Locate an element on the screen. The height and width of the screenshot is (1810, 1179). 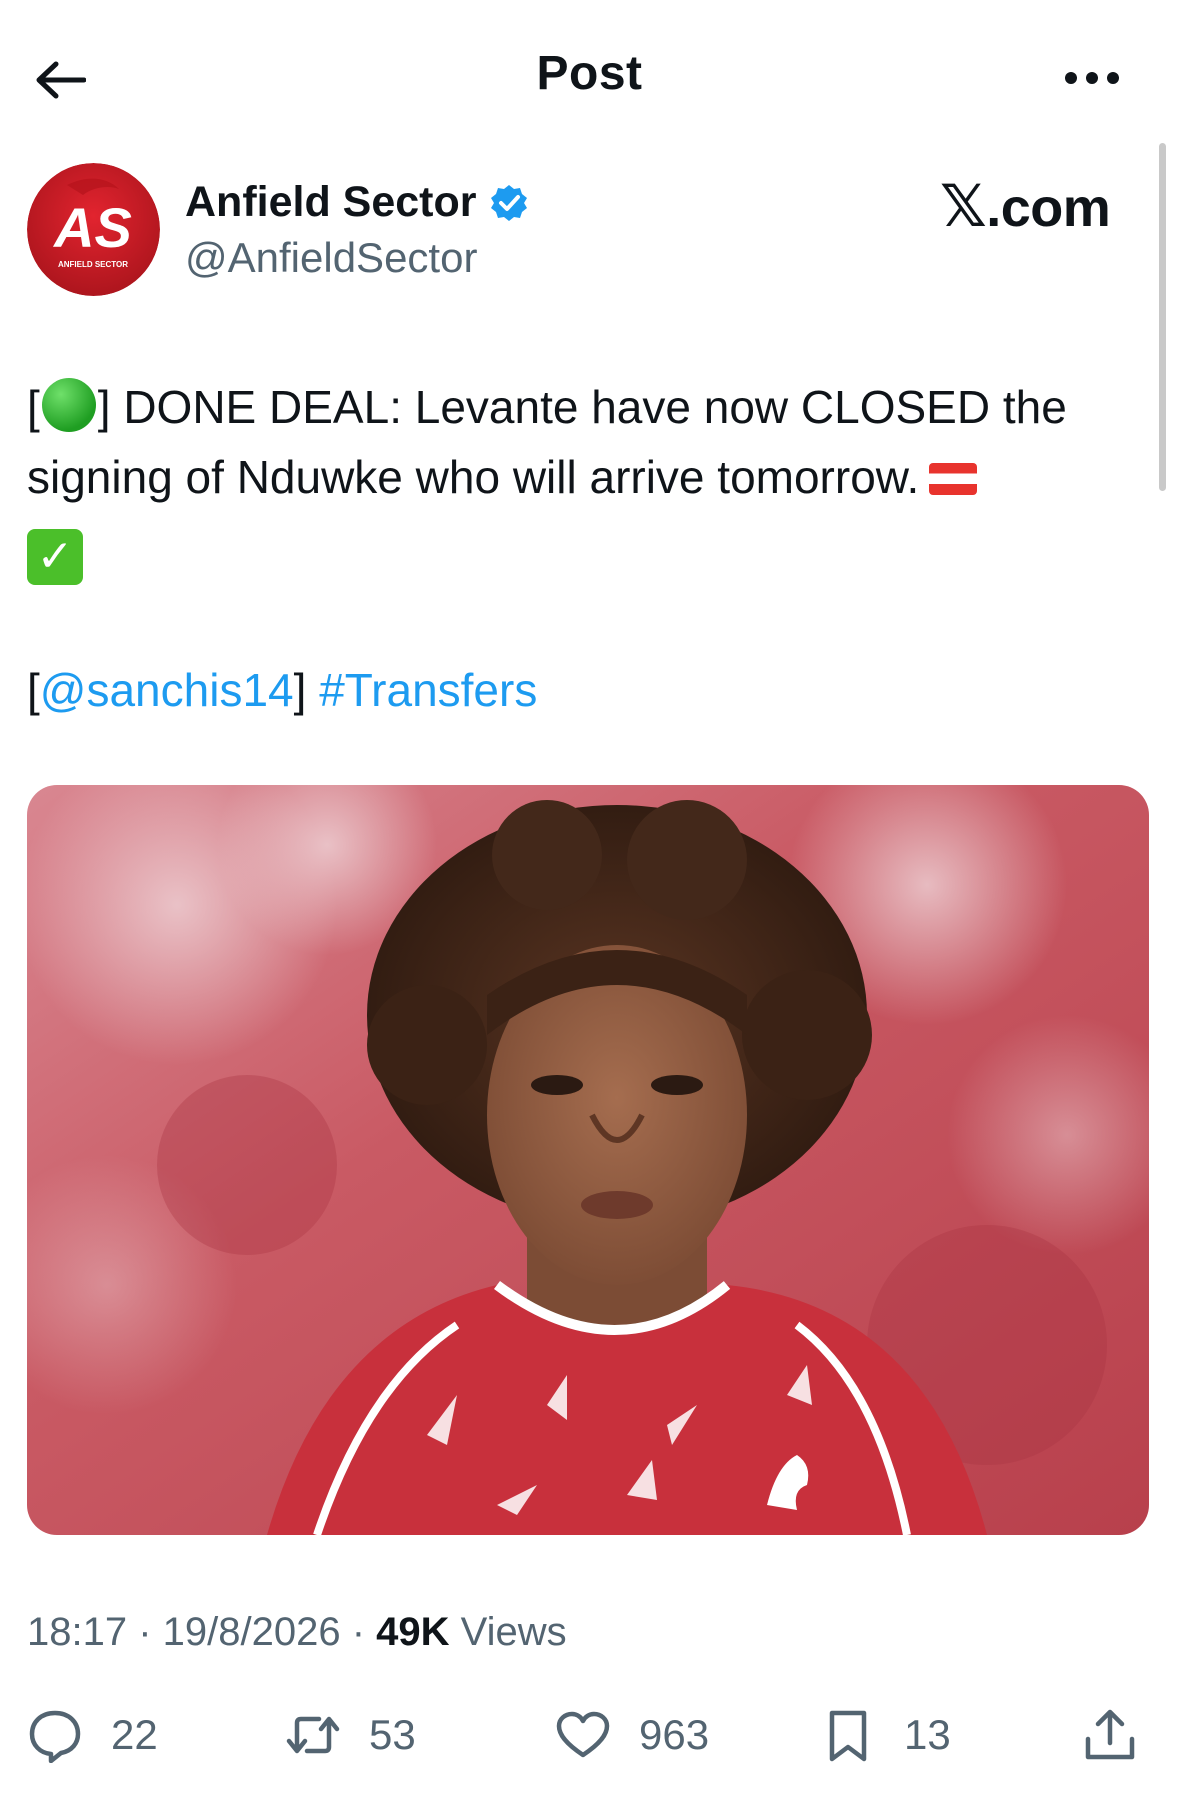
more-options-button is located at coordinates (1092, 78).